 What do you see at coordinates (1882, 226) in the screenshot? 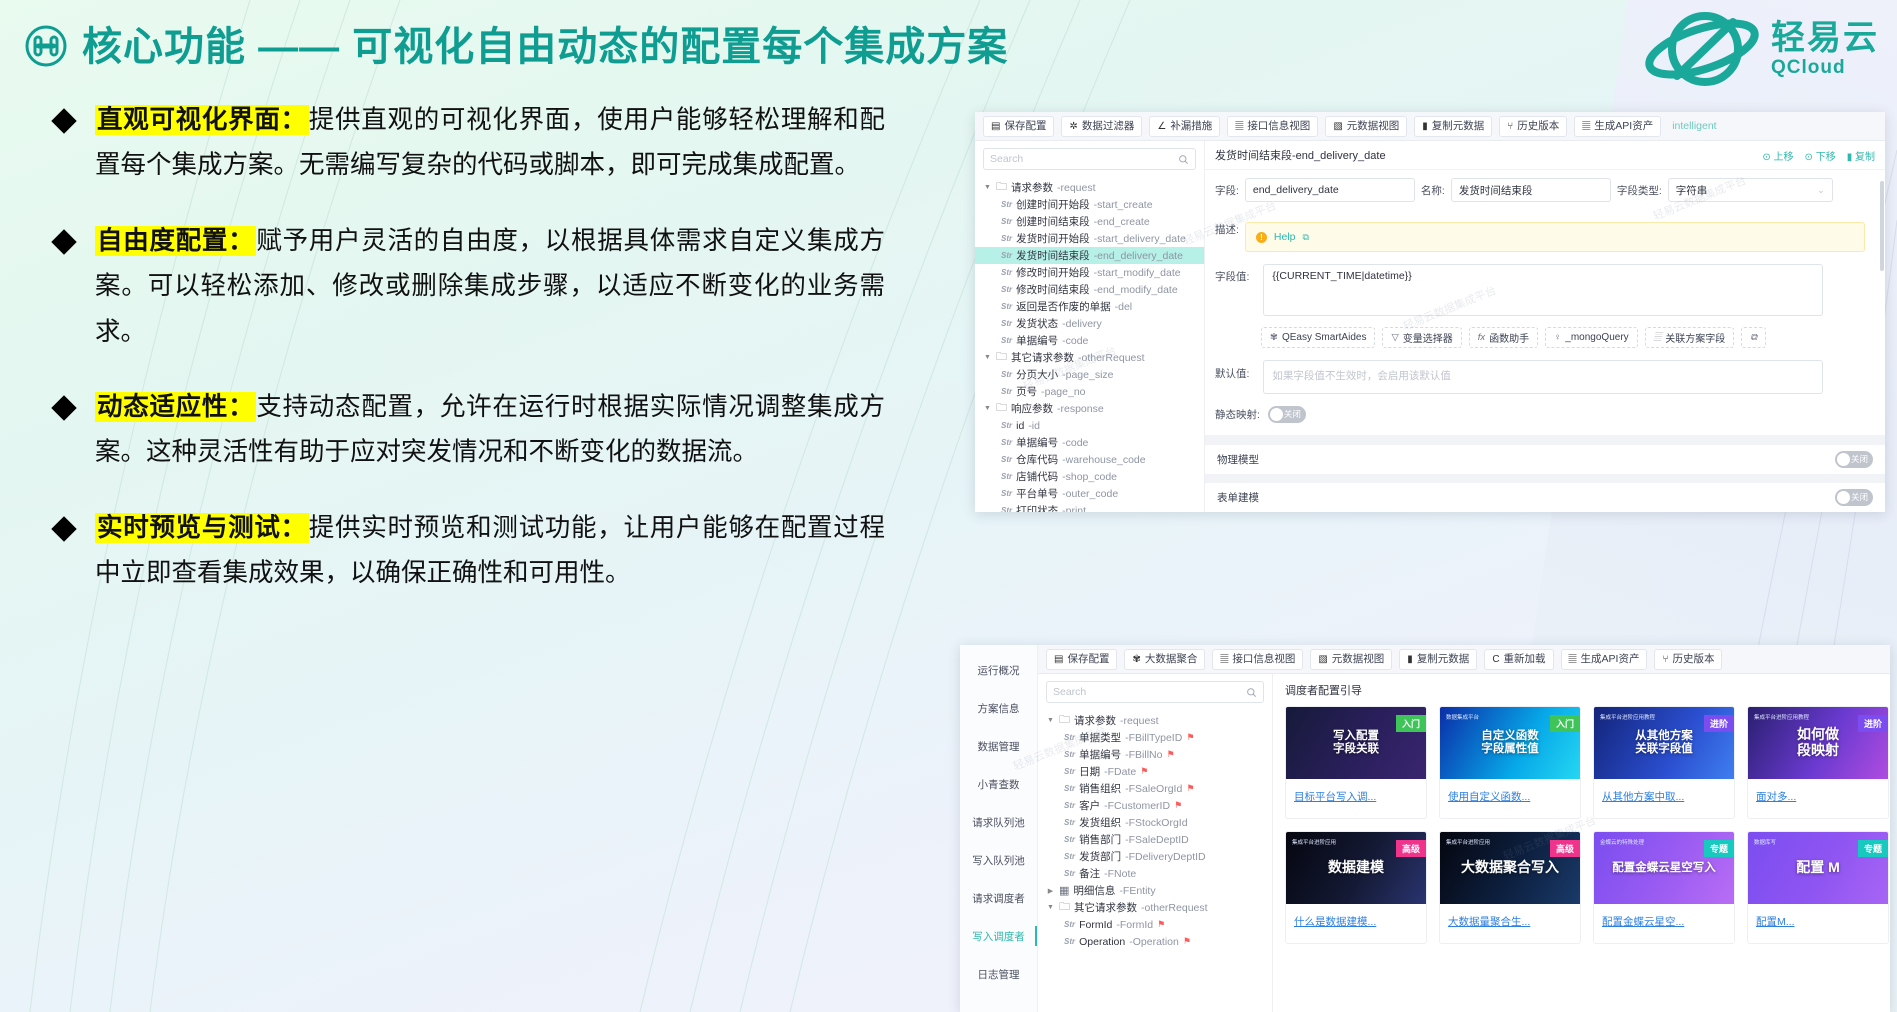
I see `vertical-scrollbar` at bounding box center [1882, 226].